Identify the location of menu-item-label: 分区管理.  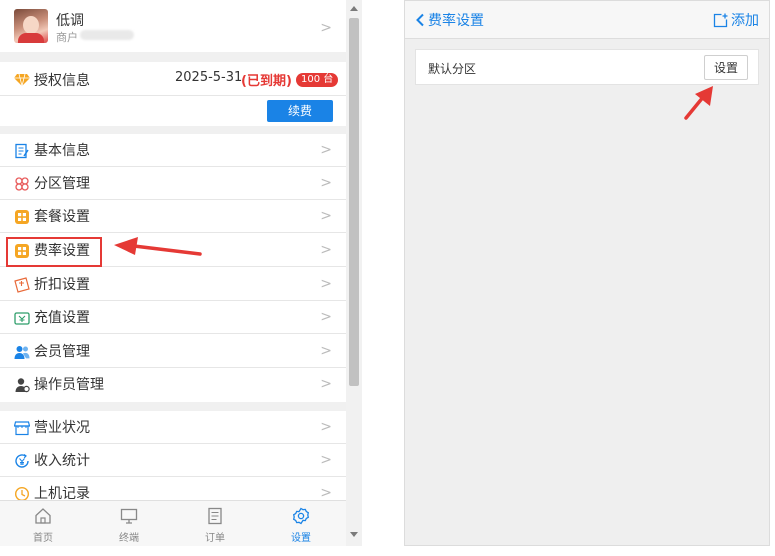
(62, 184).